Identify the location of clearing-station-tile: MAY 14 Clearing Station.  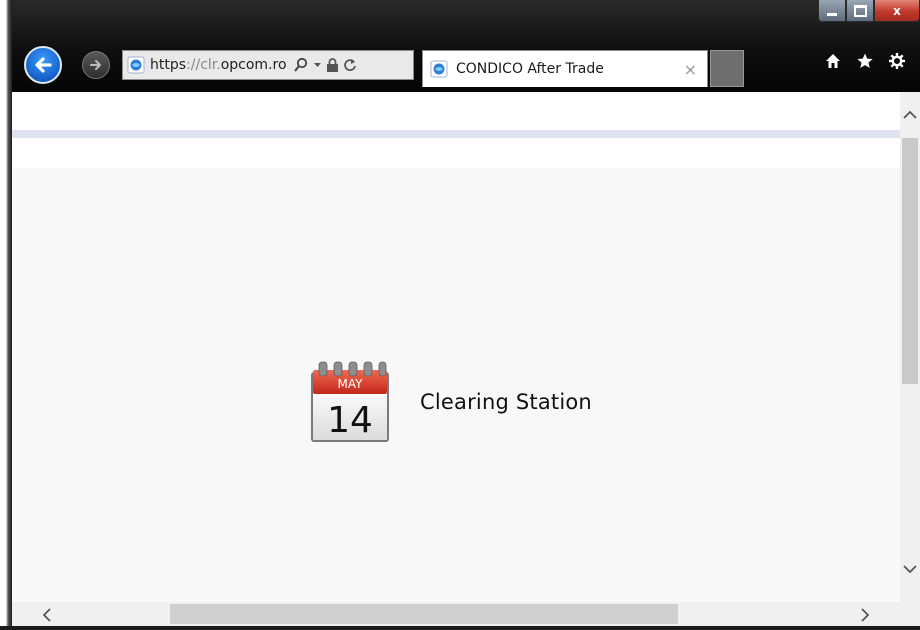
(450, 402).